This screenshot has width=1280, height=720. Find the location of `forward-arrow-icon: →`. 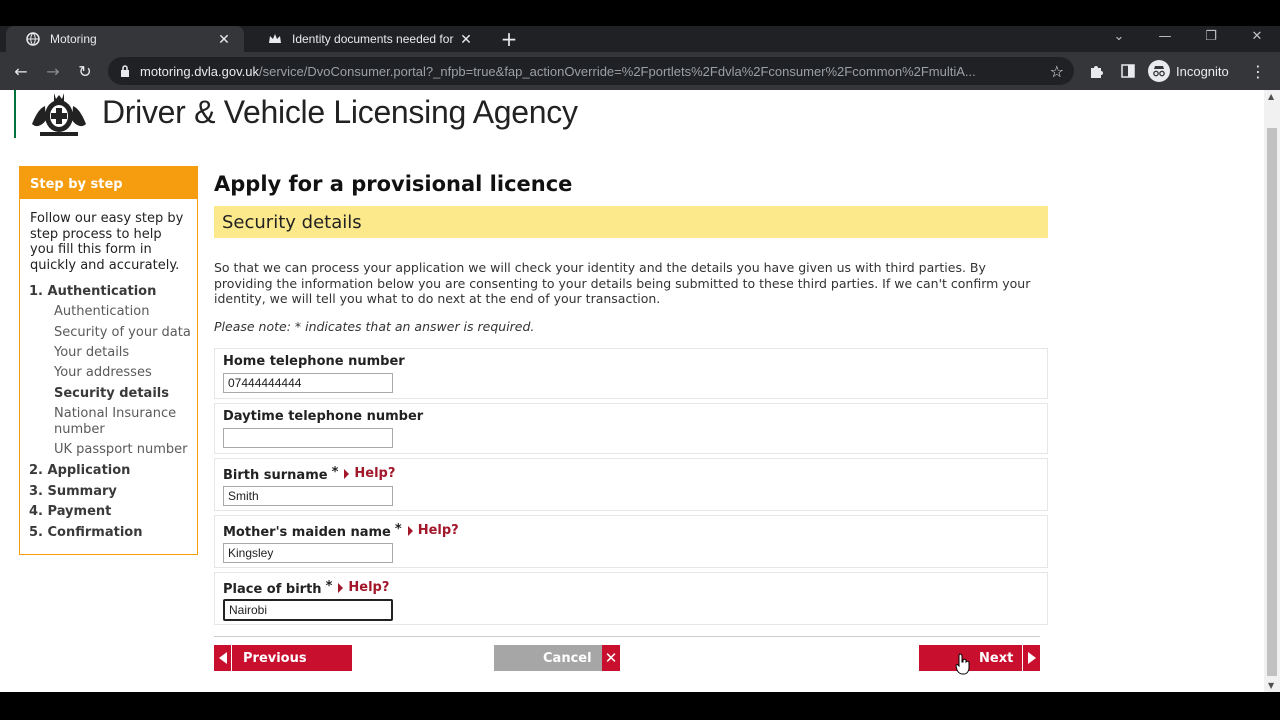

forward-arrow-icon: → is located at coordinates (53, 71).